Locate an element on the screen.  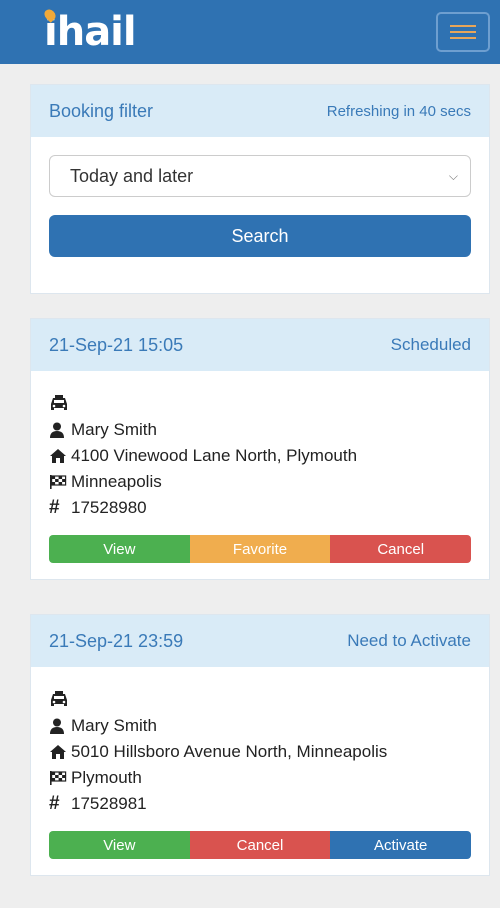
top-navbar: ihail is located at coordinates (250, 32).